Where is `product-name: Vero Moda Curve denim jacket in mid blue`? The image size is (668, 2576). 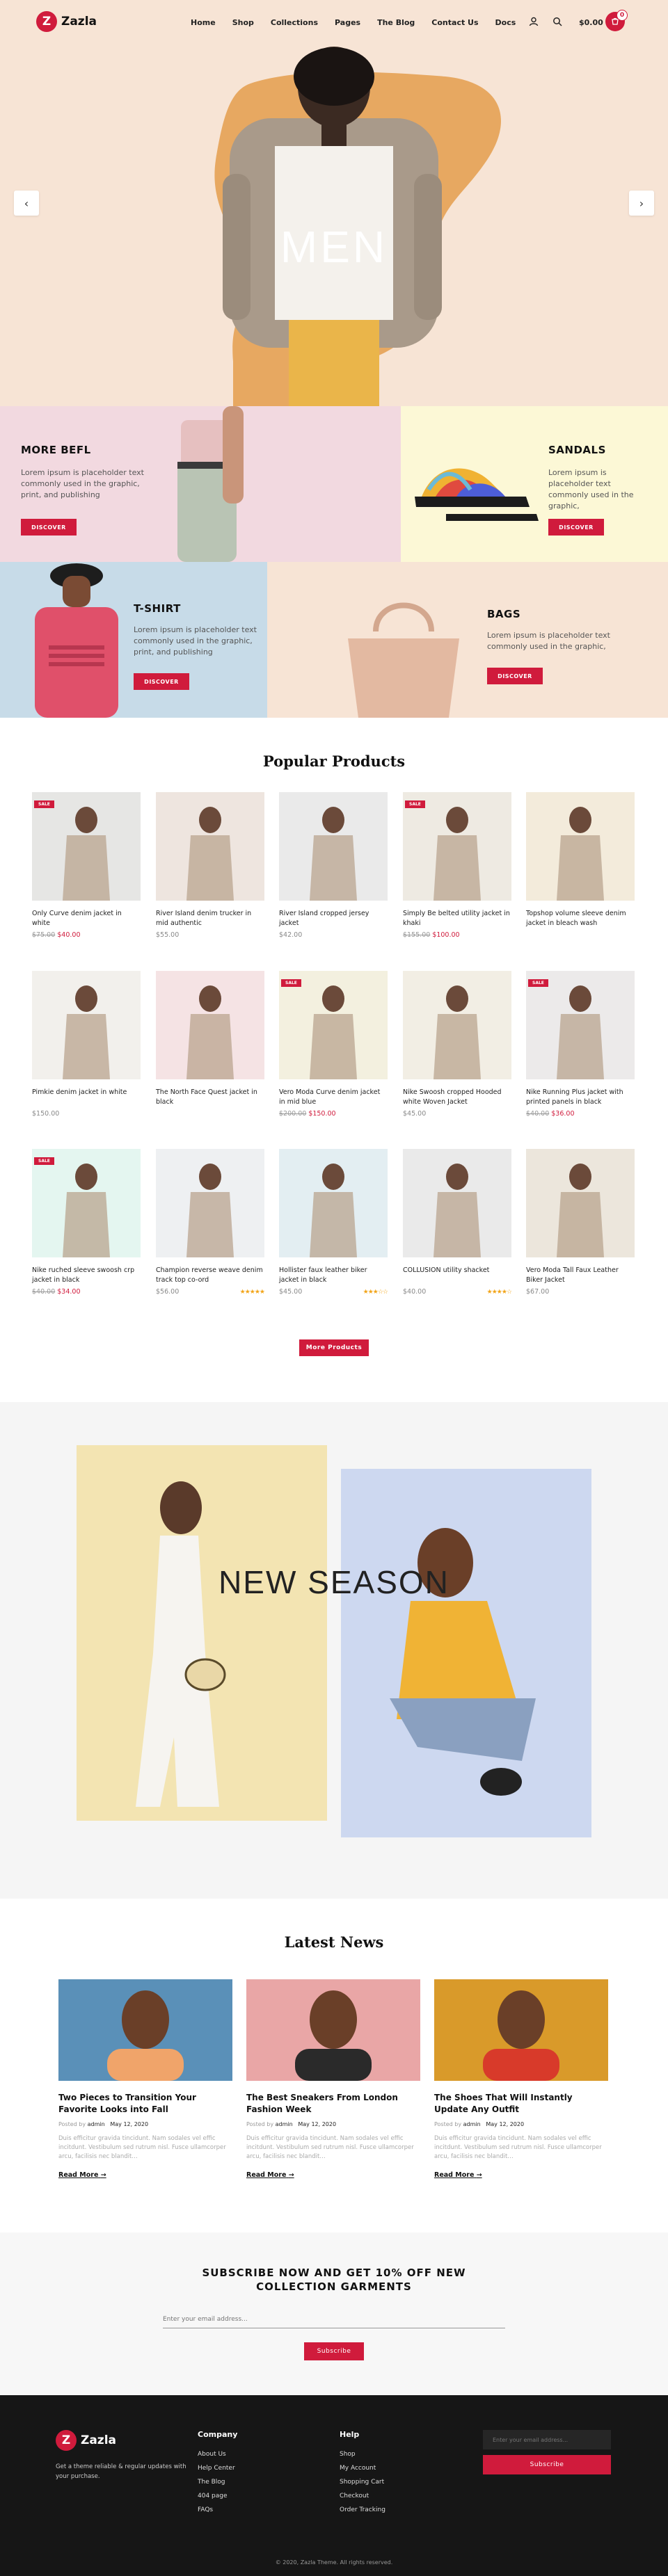 product-name: Vero Moda Curve denim jacket in mid blue is located at coordinates (333, 1097).